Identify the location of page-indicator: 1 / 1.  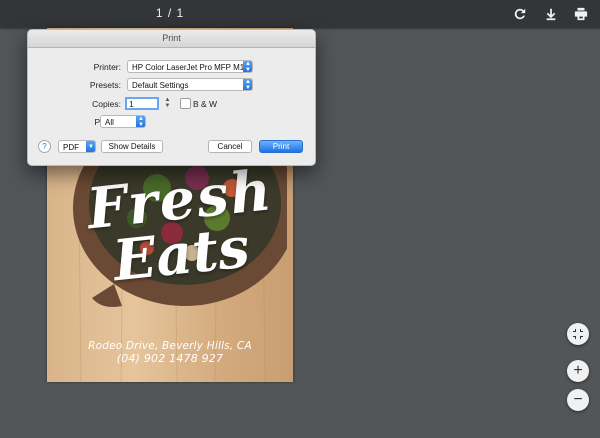
(170, 13).